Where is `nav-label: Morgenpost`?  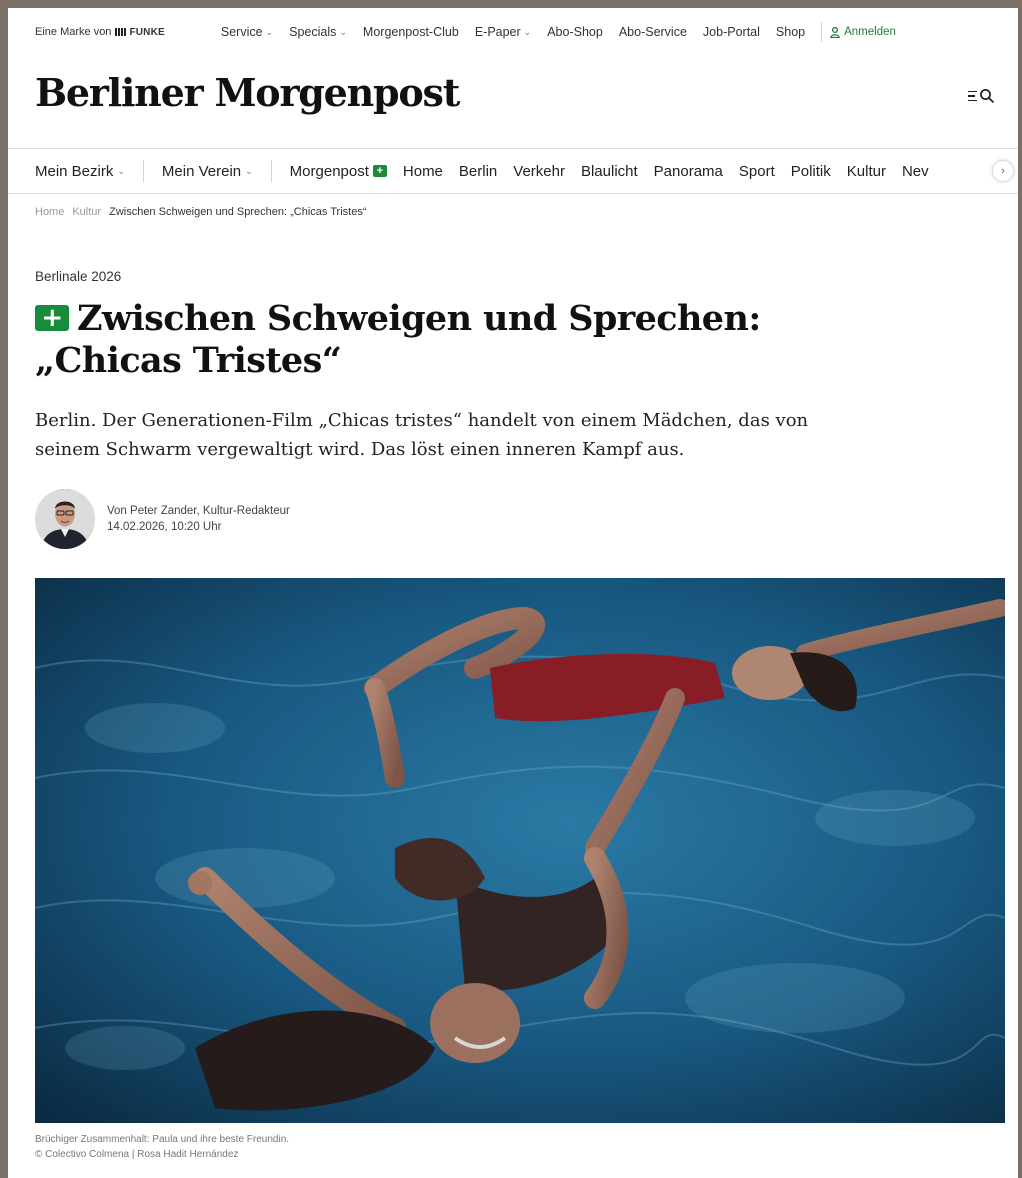 nav-label: Morgenpost is located at coordinates (329, 171).